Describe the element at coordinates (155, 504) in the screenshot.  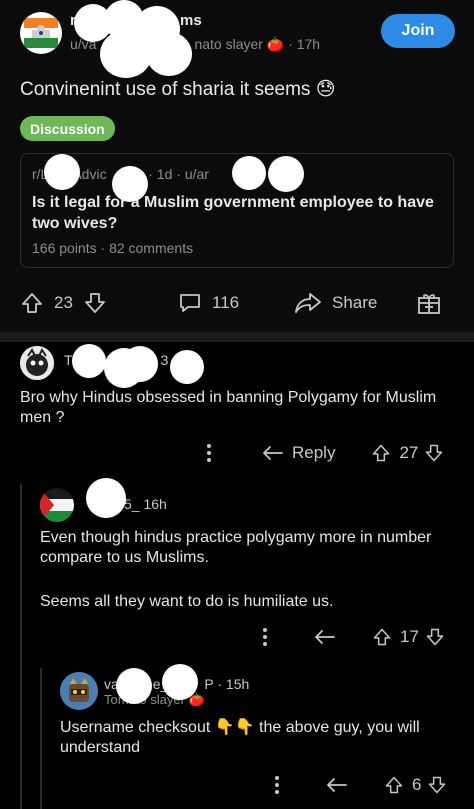
I see `comment-age: 16h` at that location.